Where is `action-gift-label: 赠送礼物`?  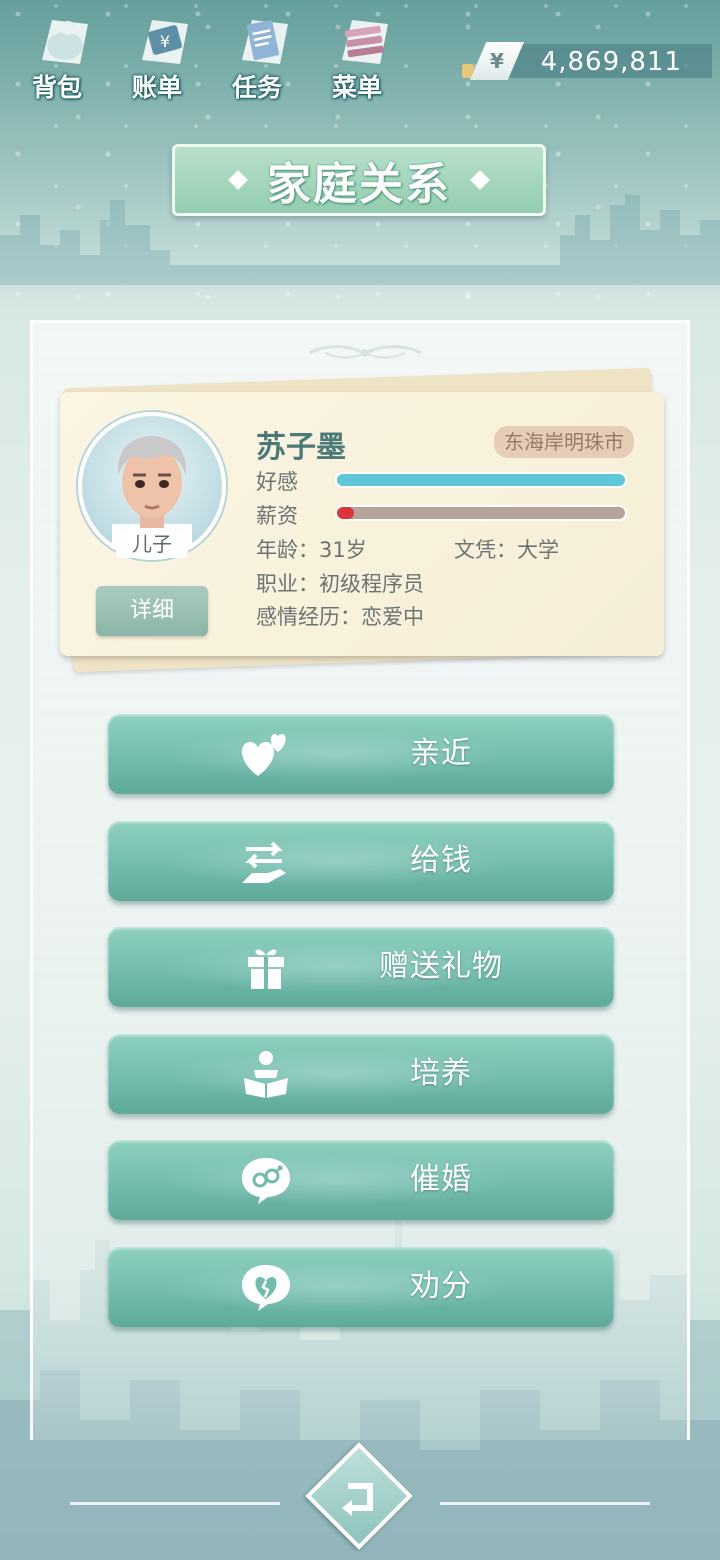 action-gift-label: 赠送礼物 is located at coordinates (441, 966).